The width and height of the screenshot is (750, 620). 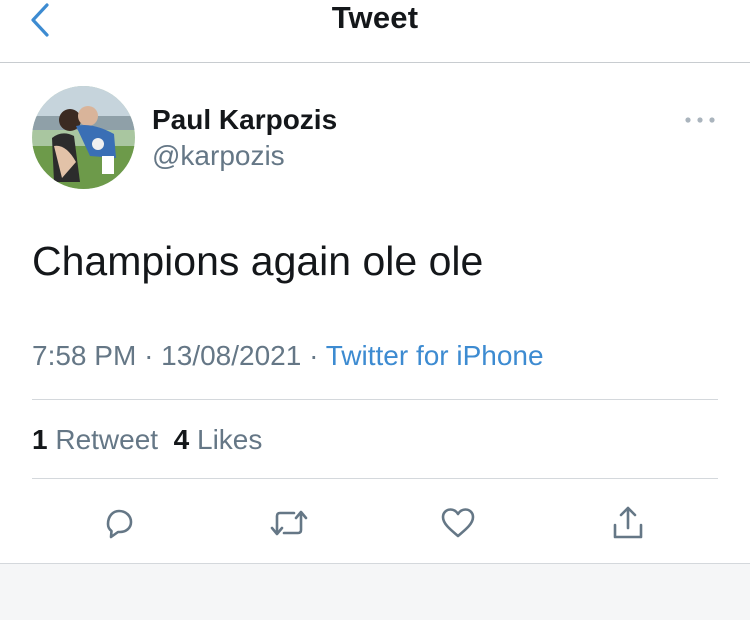 I want to click on bottom-toolbar, so click(x=375, y=591).